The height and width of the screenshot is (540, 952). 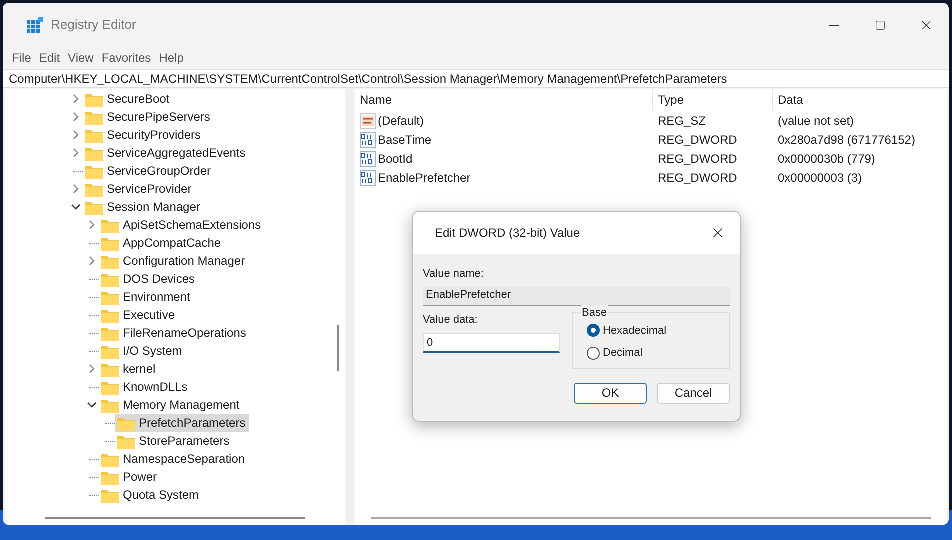 What do you see at coordinates (146, 297) in the screenshot?
I see `tree-item: Environment` at bounding box center [146, 297].